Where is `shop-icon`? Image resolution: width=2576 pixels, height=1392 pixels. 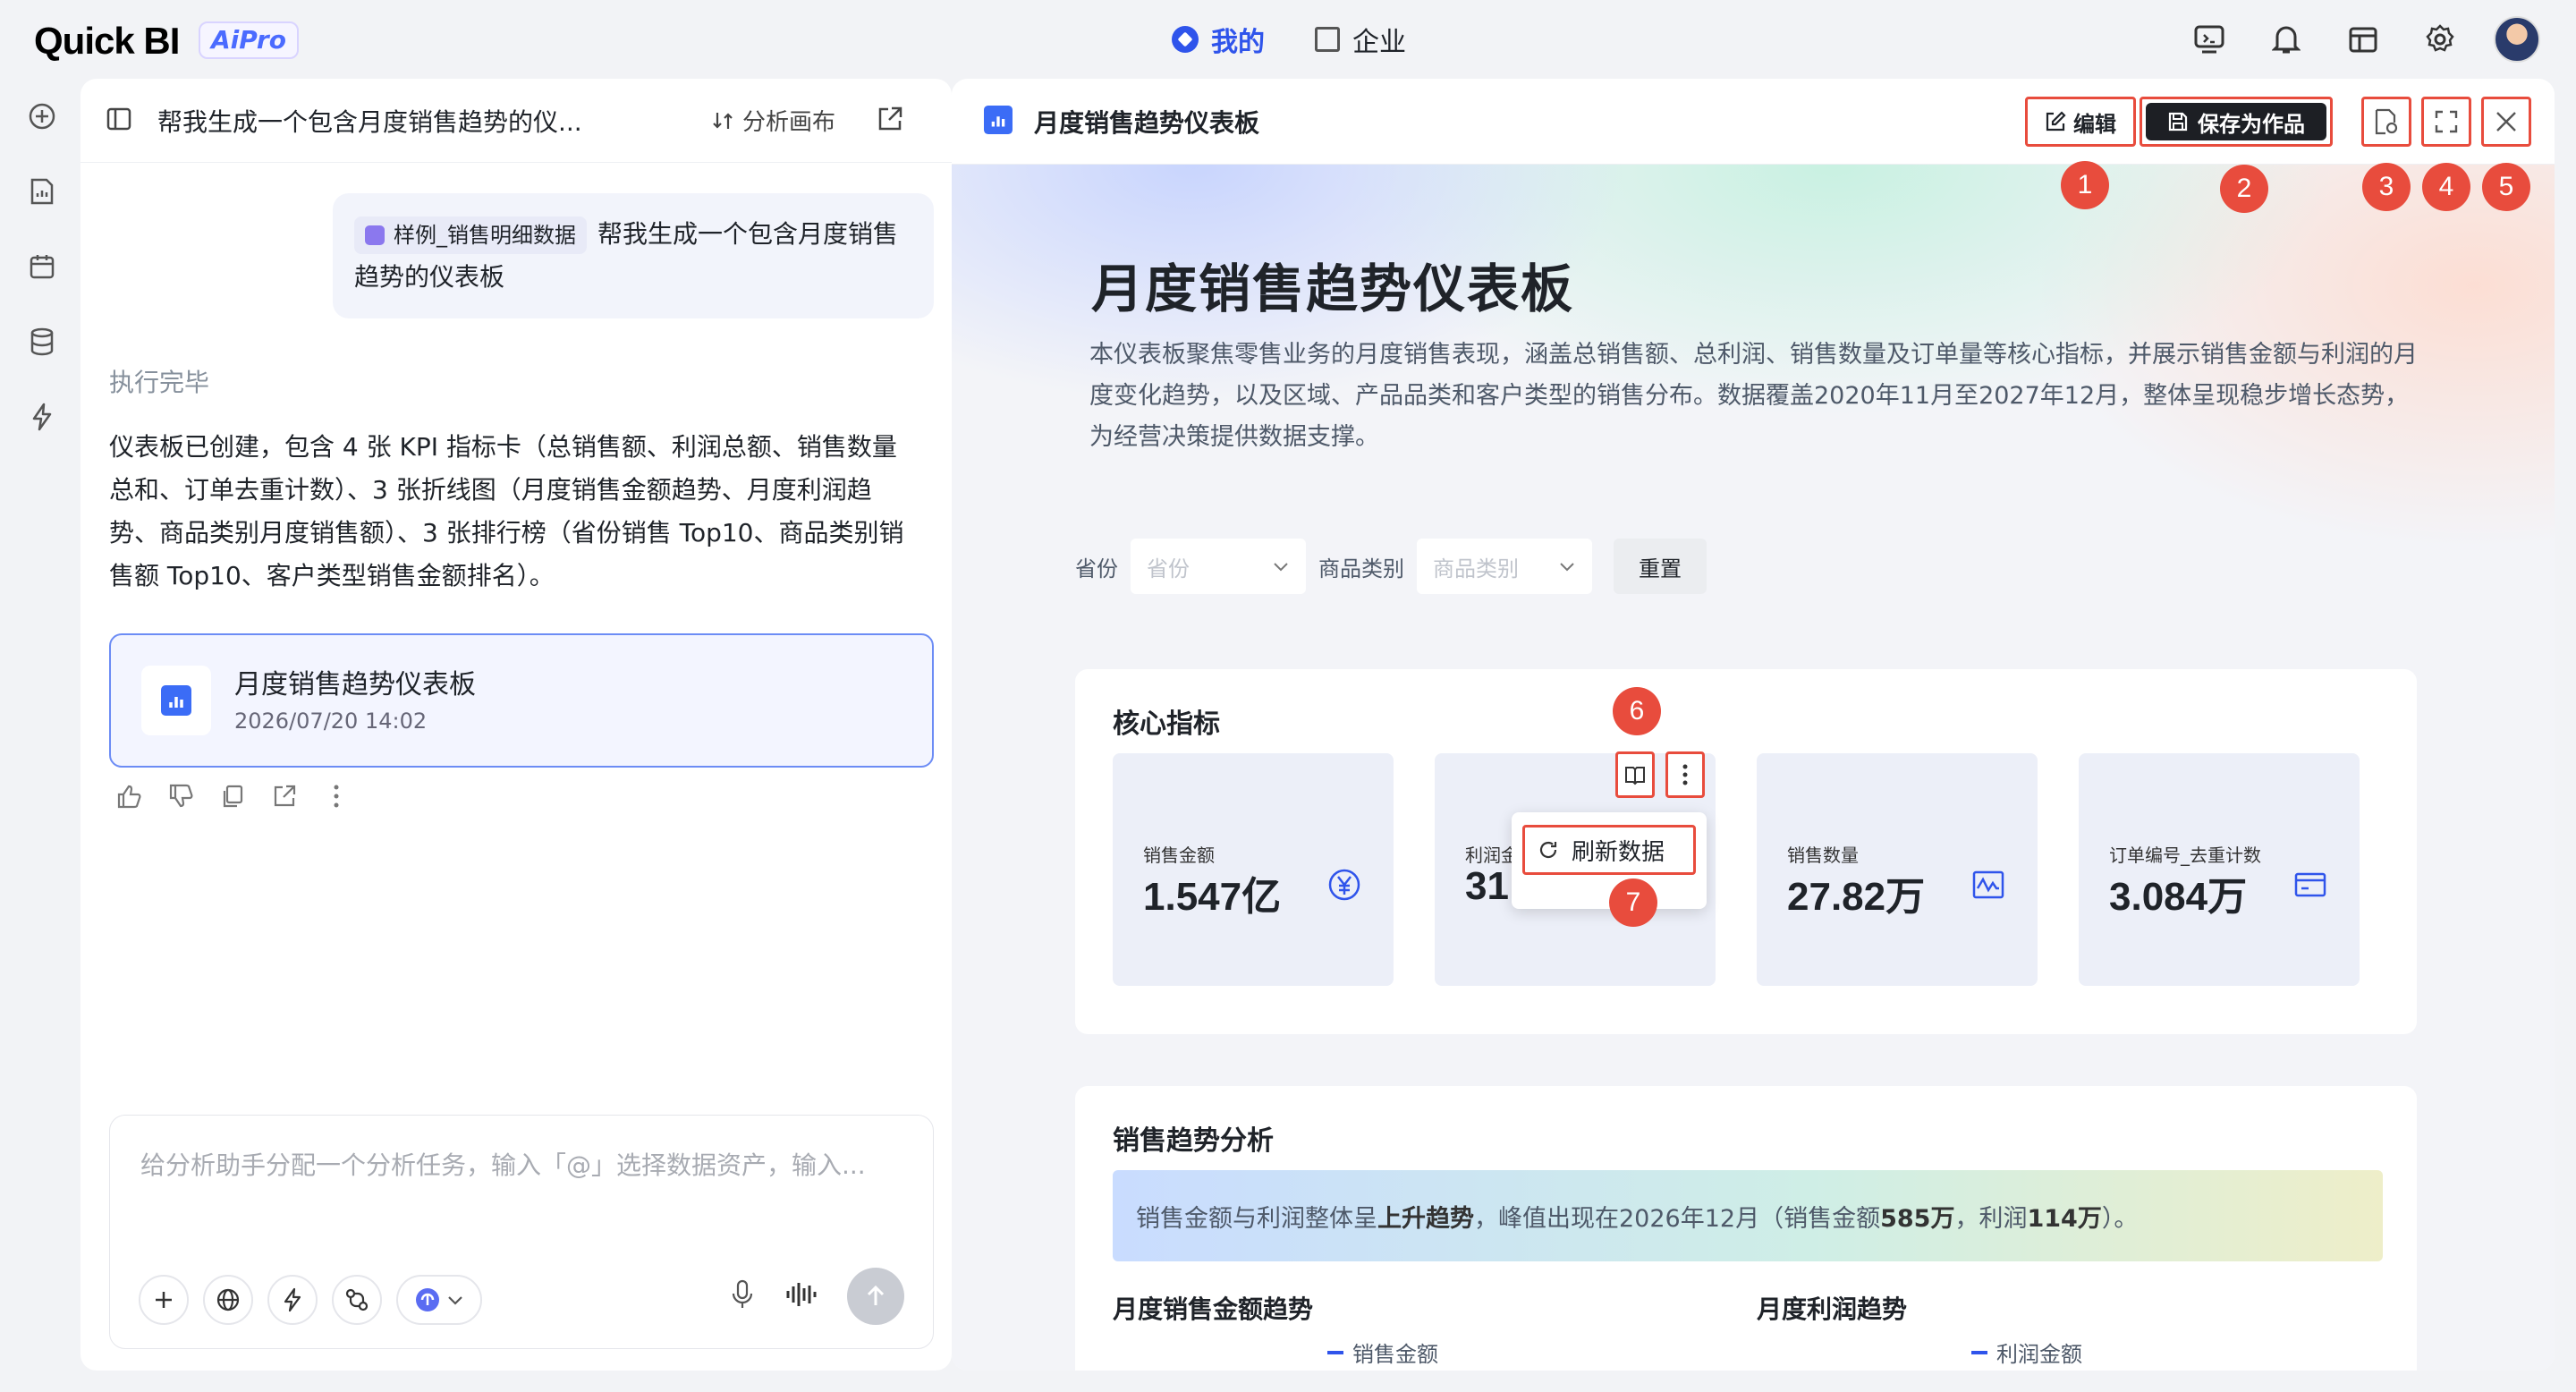
shop-icon is located at coordinates (2363, 39).